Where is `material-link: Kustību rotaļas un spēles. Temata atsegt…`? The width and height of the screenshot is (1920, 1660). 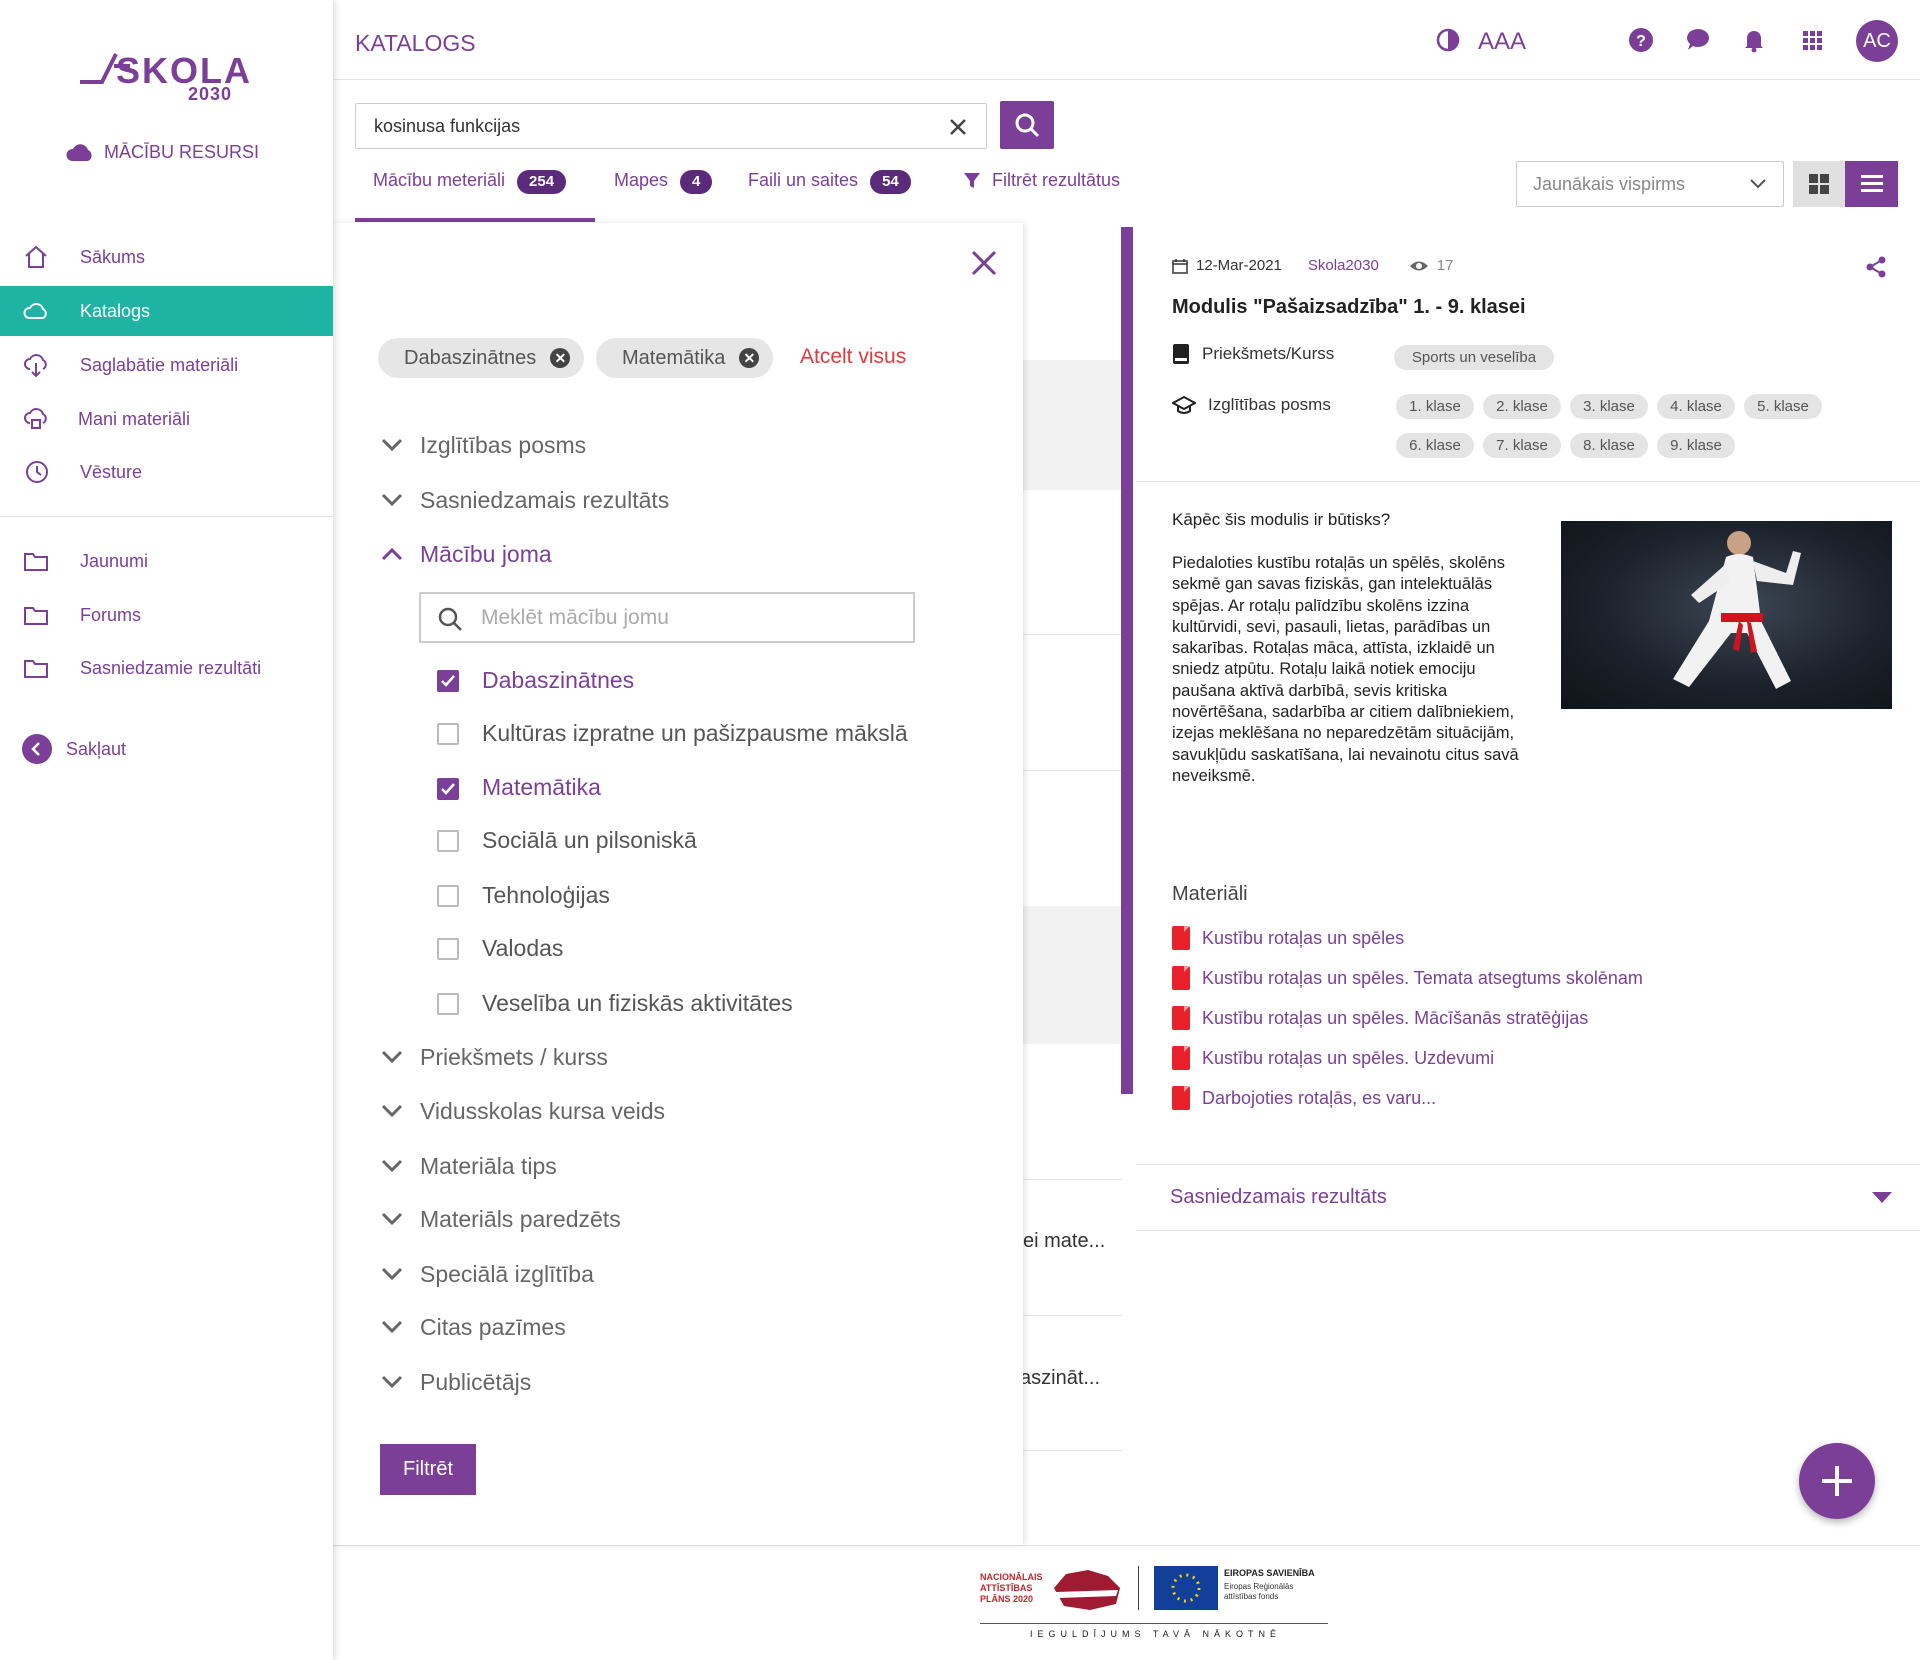
material-link: Kustību rotaļas un spēles. Temata atsegt… is located at coordinates (1407, 978).